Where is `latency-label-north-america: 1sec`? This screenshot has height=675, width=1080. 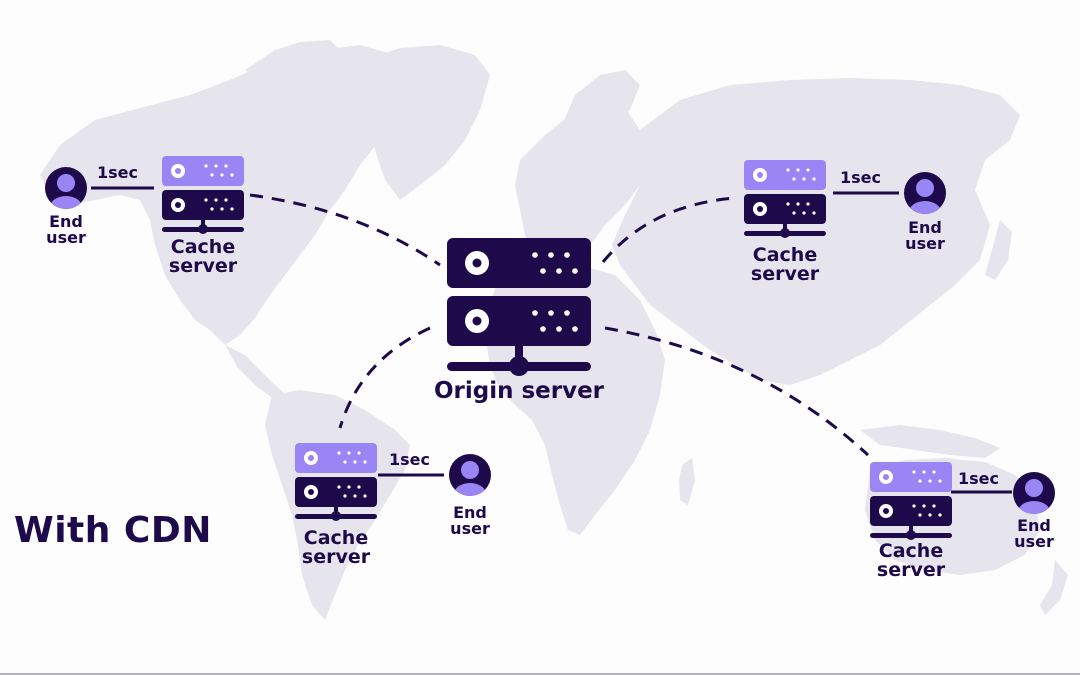 latency-label-north-america: 1sec is located at coordinates (117, 172).